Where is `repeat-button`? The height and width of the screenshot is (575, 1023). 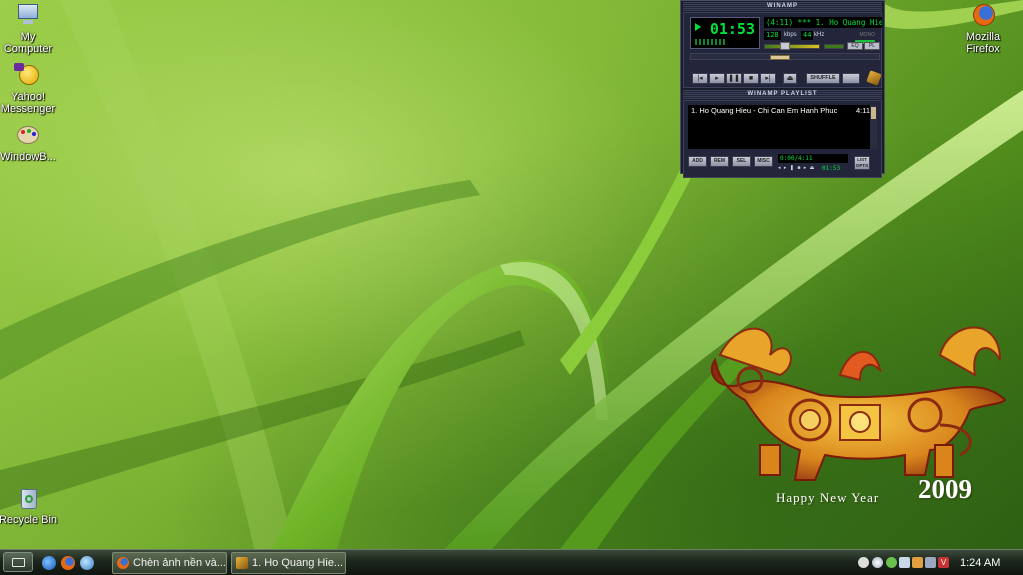
repeat-button is located at coordinates (851, 78).